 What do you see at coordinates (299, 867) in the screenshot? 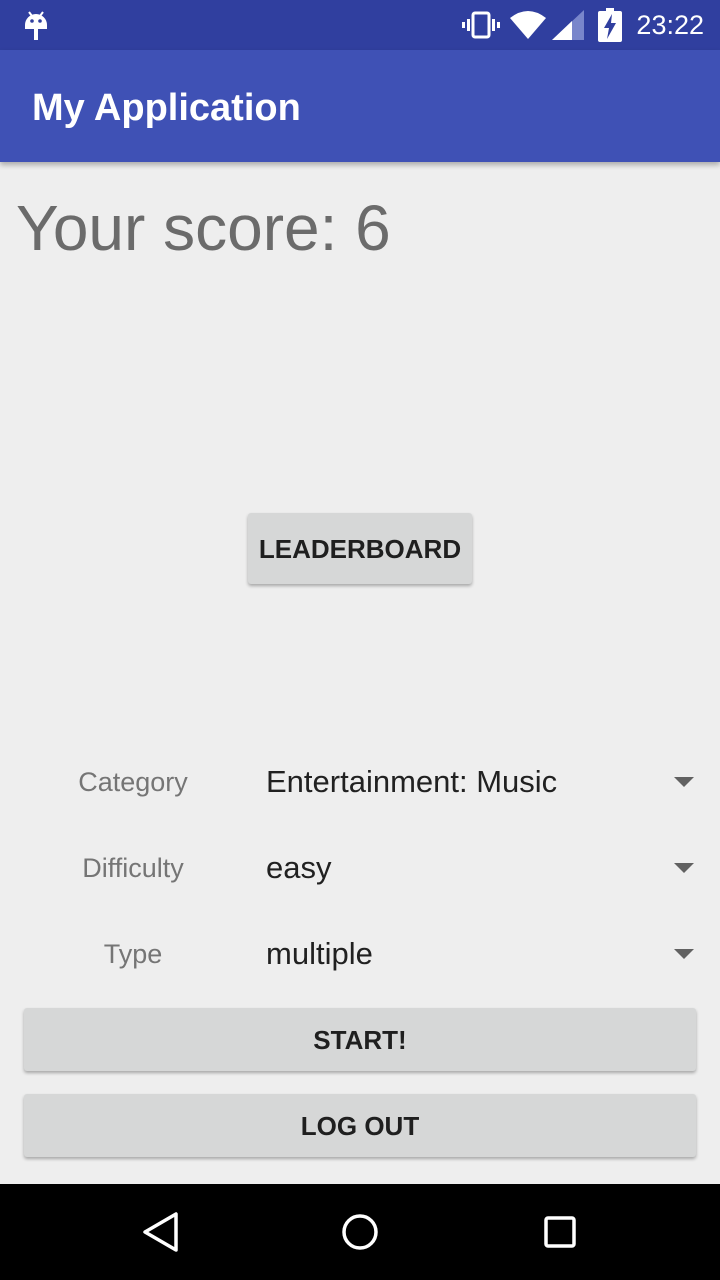
I see `difficulty-value: easy` at bounding box center [299, 867].